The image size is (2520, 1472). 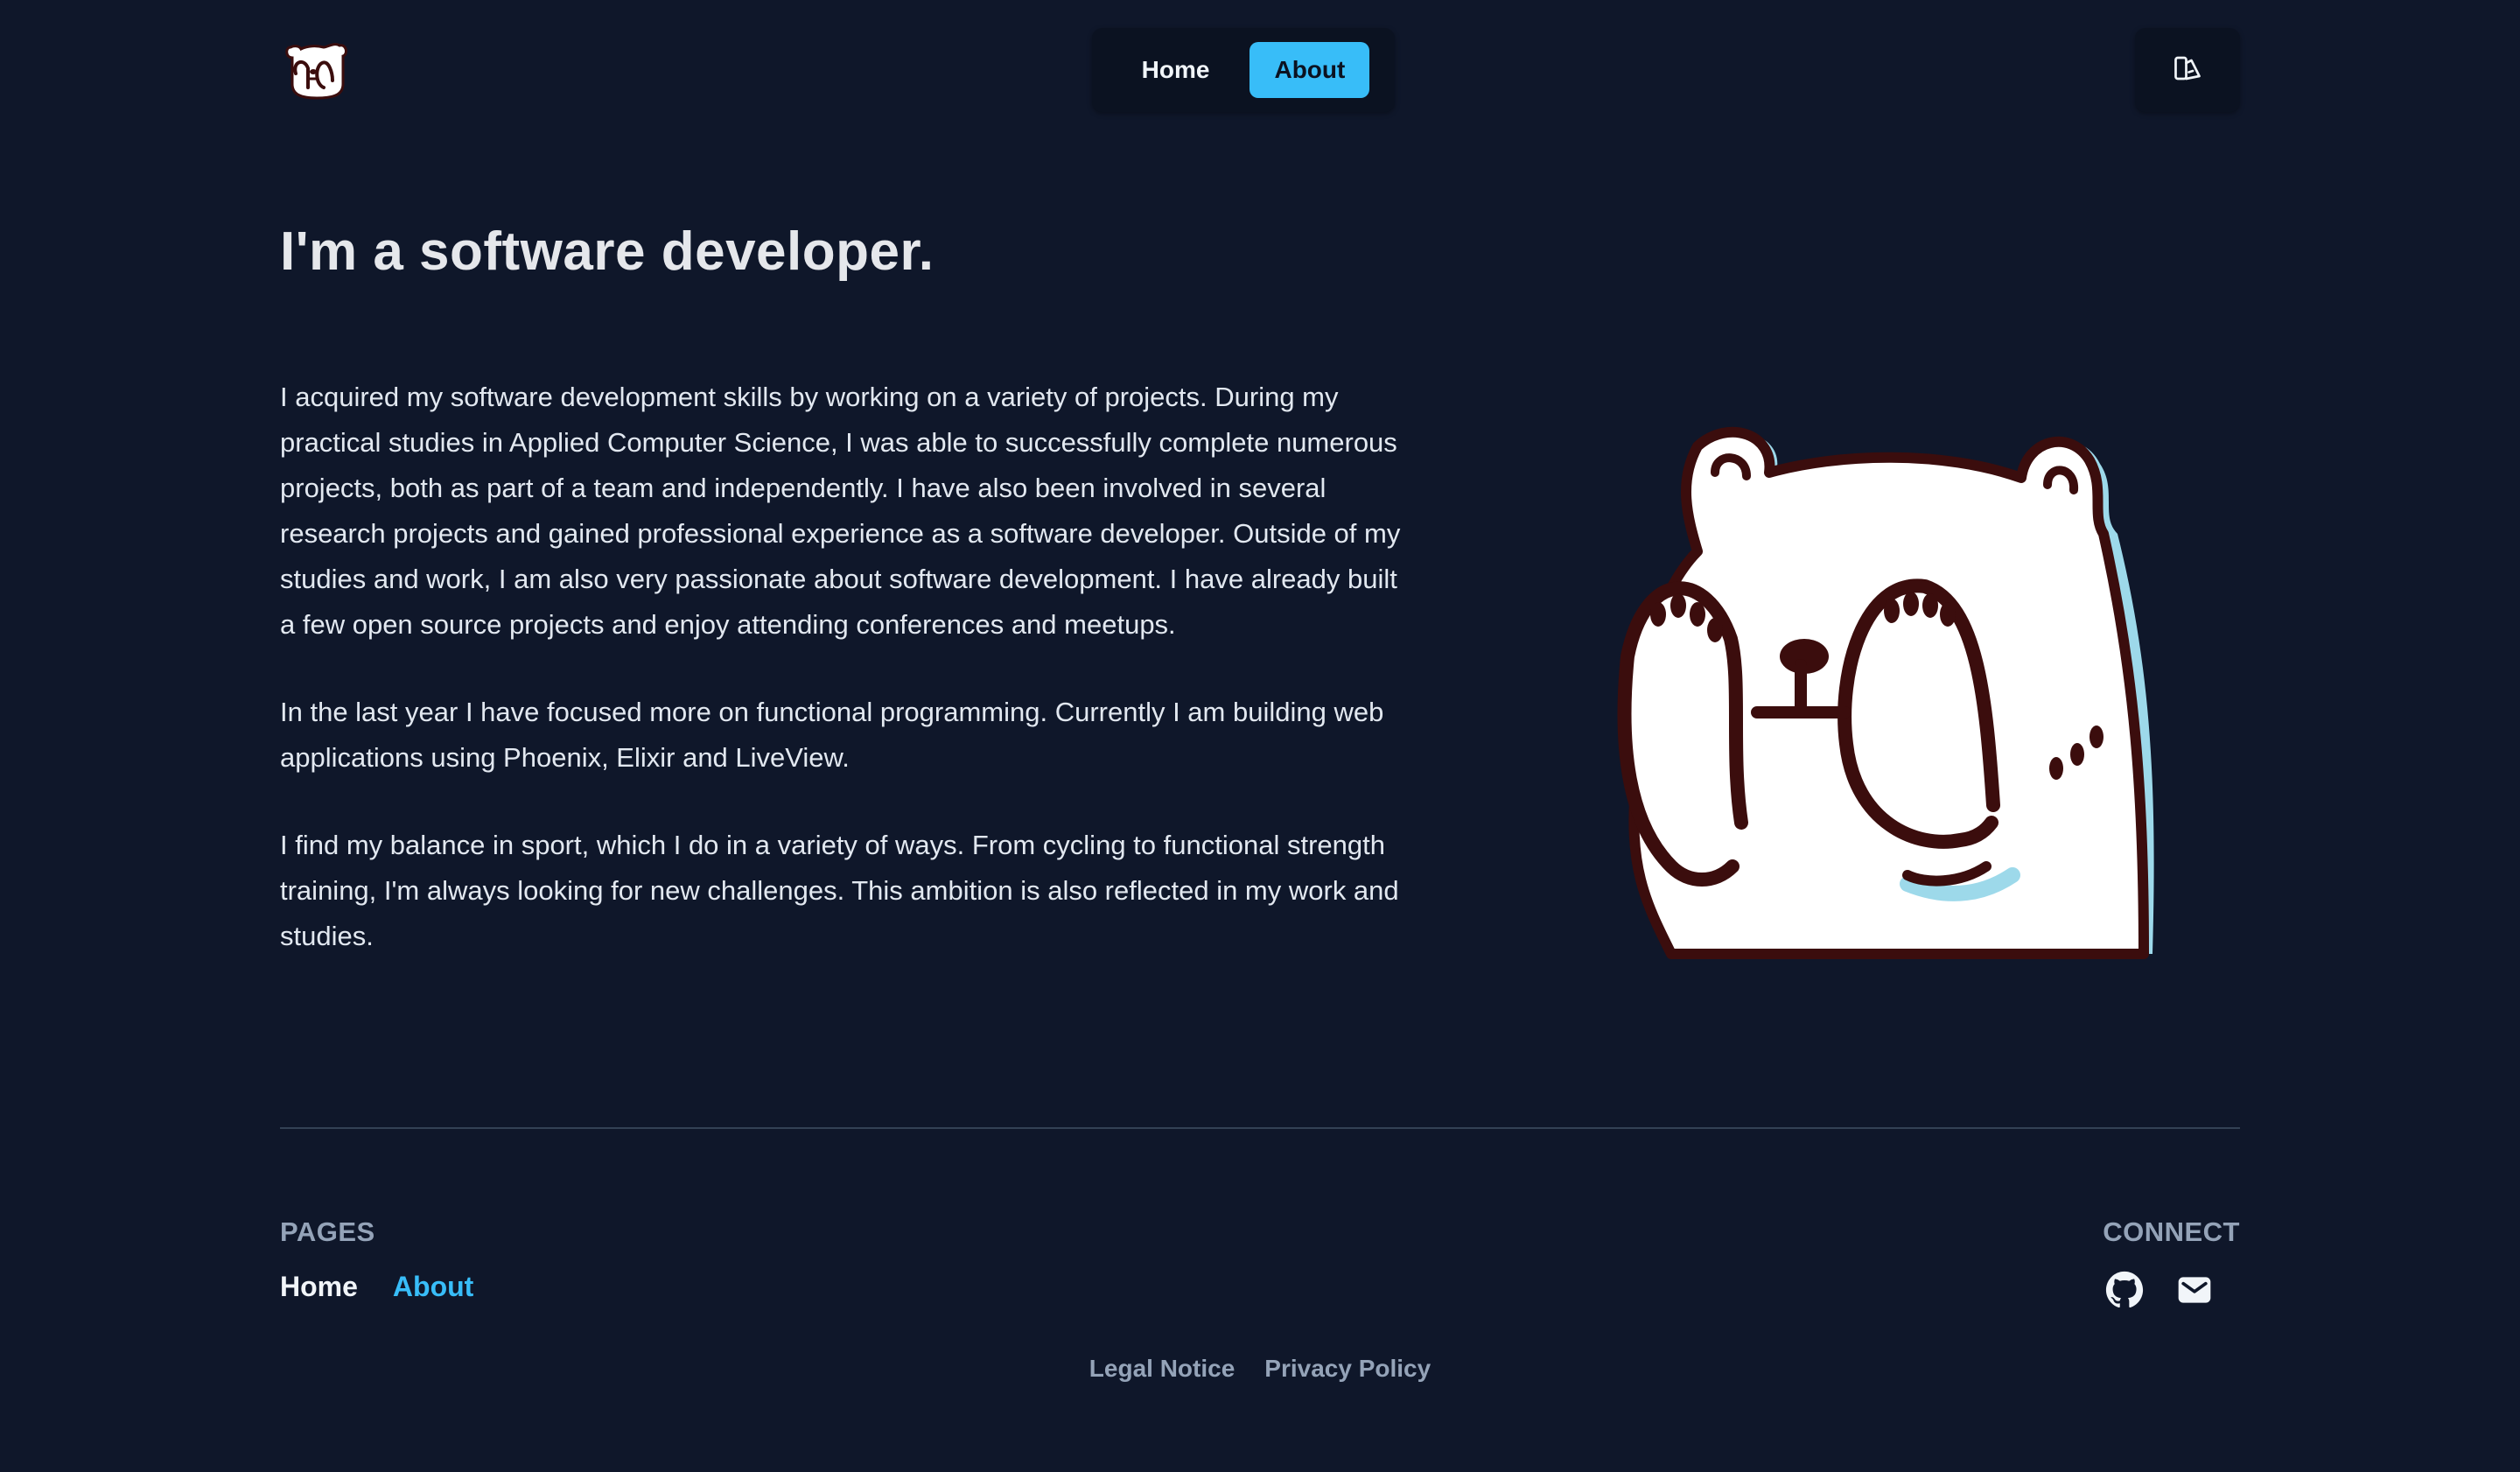 I want to click on nav-home-link: Home, so click(x=1176, y=70).